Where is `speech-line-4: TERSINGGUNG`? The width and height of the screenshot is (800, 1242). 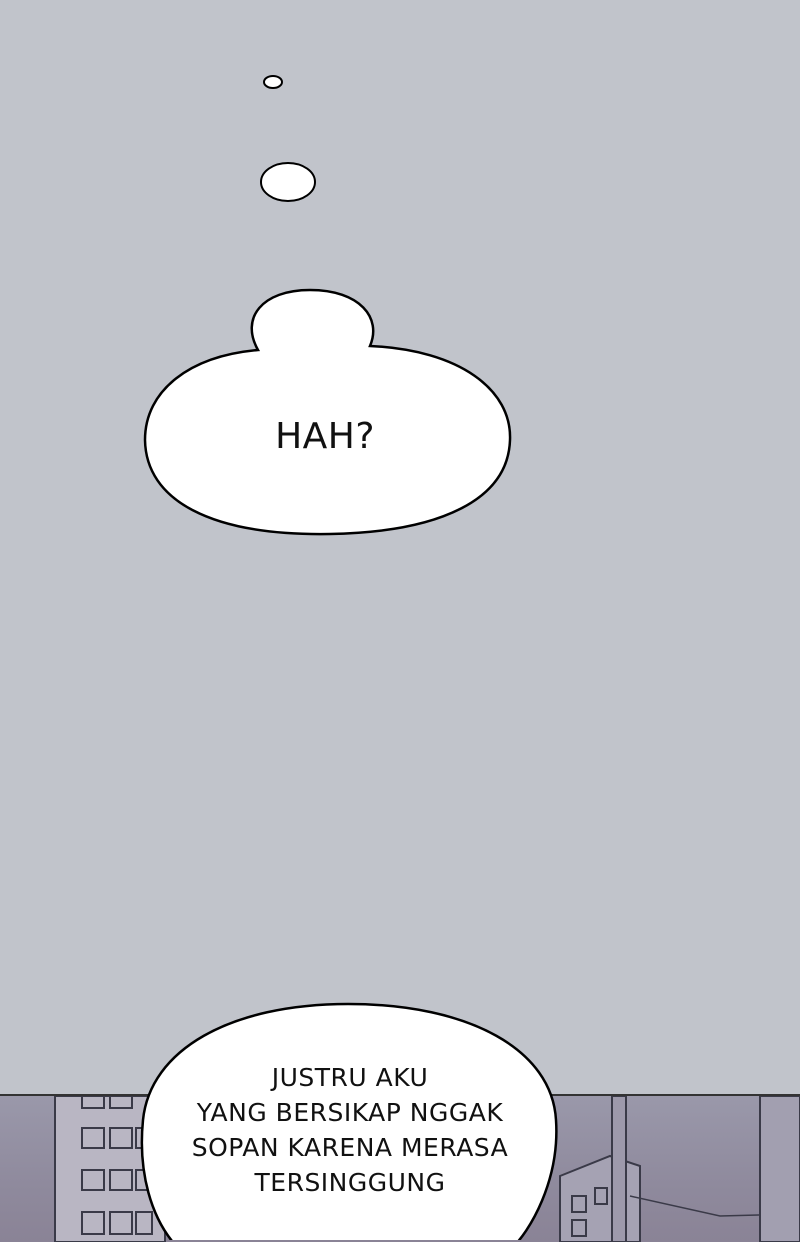
speech-line-4: TERSINGGUNG is located at coordinates (350, 1182).